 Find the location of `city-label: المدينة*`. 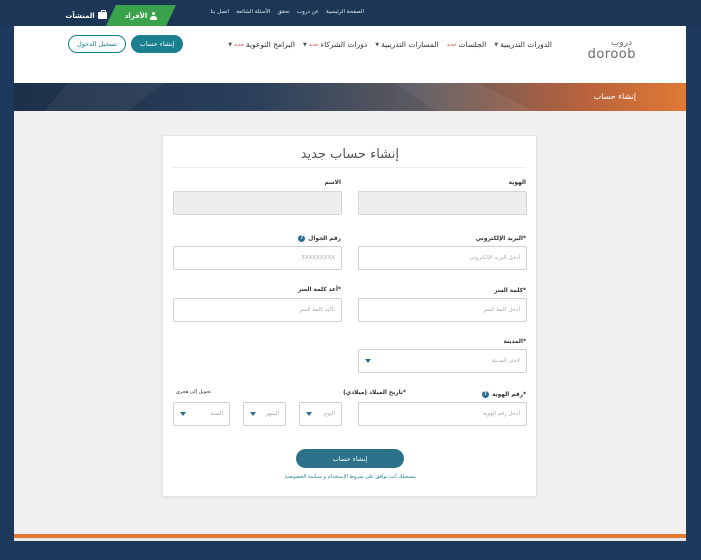

city-label: المدينة* is located at coordinates (514, 342).